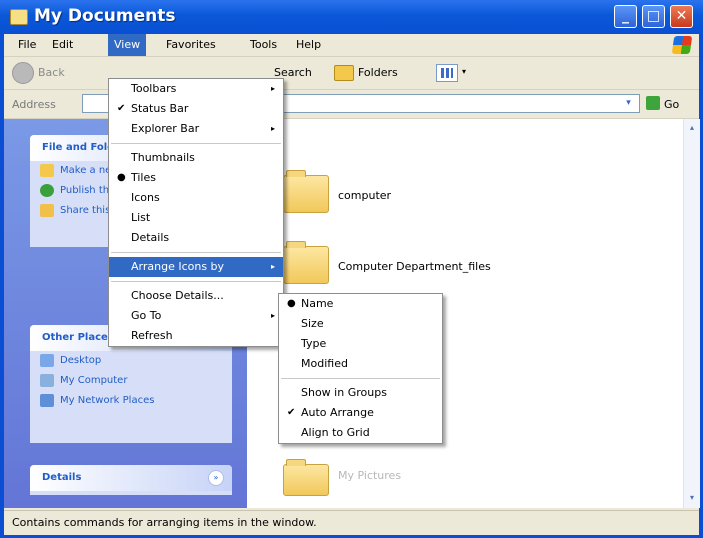 This screenshot has height=538, width=703. What do you see at coordinates (360, 304) in the screenshot?
I see `menu-item-name: ● Name` at bounding box center [360, 304].